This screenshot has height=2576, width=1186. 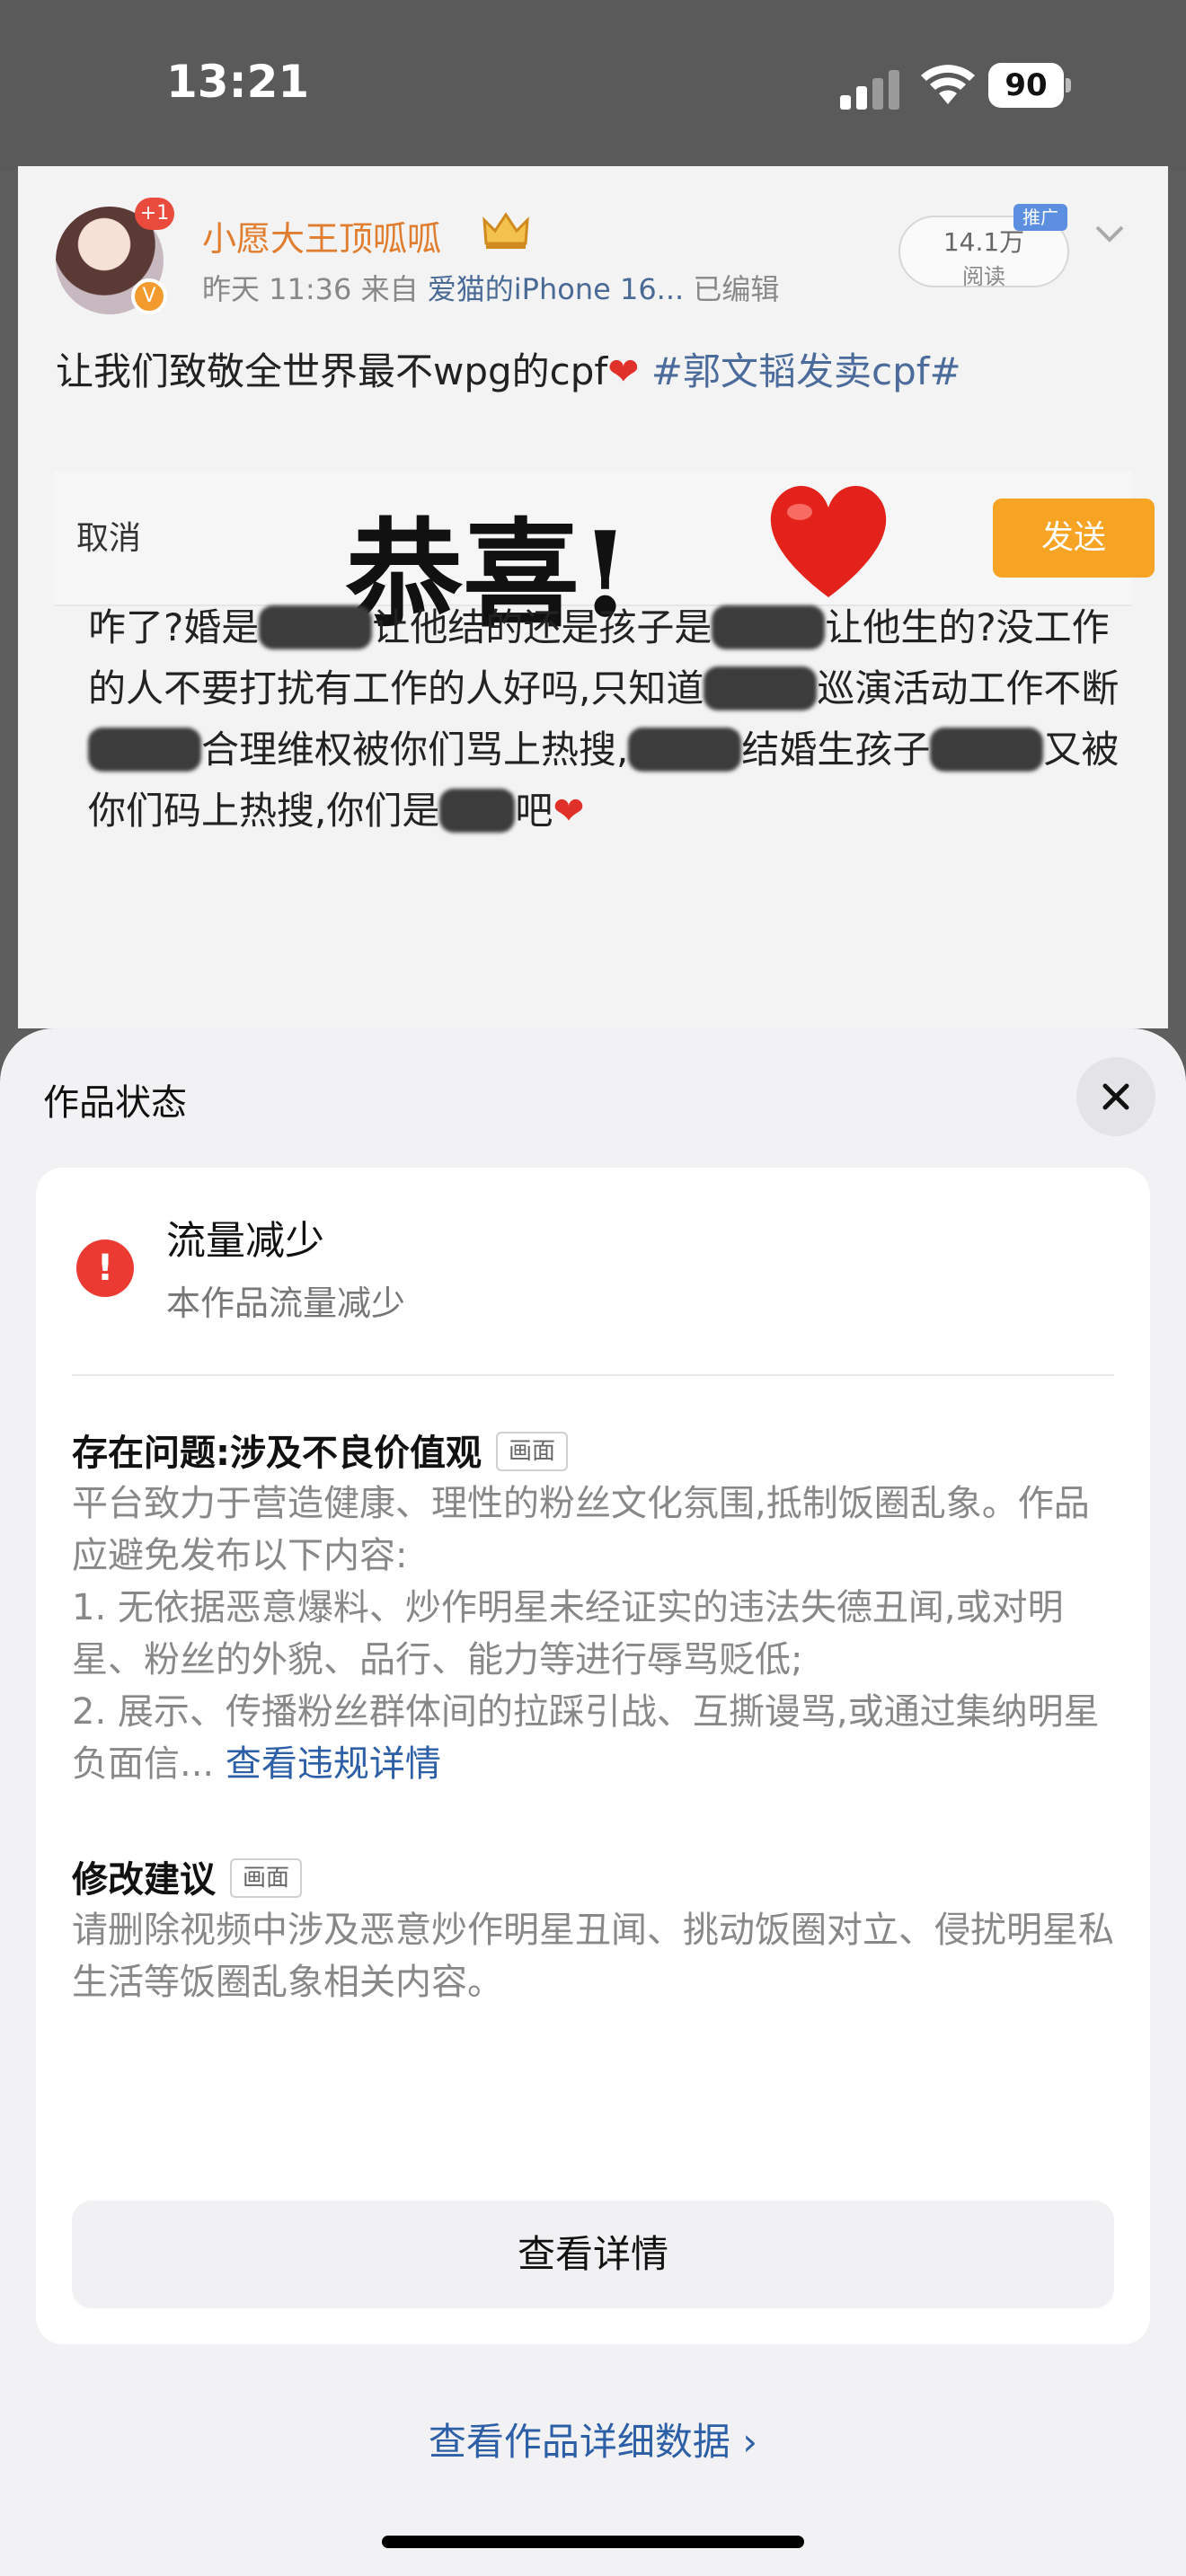 What do you see at coordinates (332, 371) in the screenshot?
I see `post-title-text: 让我们致敬全世界最不wpg的cpf` at bounding box center [332, 371].